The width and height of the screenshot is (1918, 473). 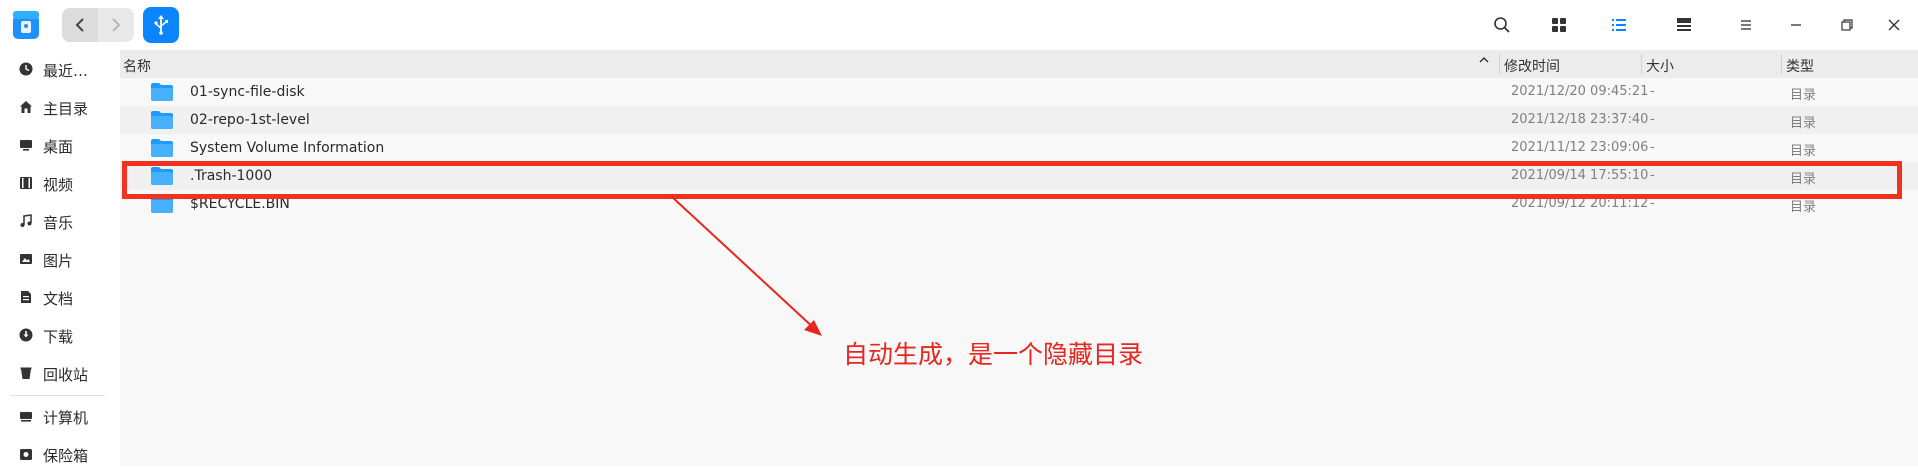 I want to click on location-usb-button, so click(x=161, y=25).